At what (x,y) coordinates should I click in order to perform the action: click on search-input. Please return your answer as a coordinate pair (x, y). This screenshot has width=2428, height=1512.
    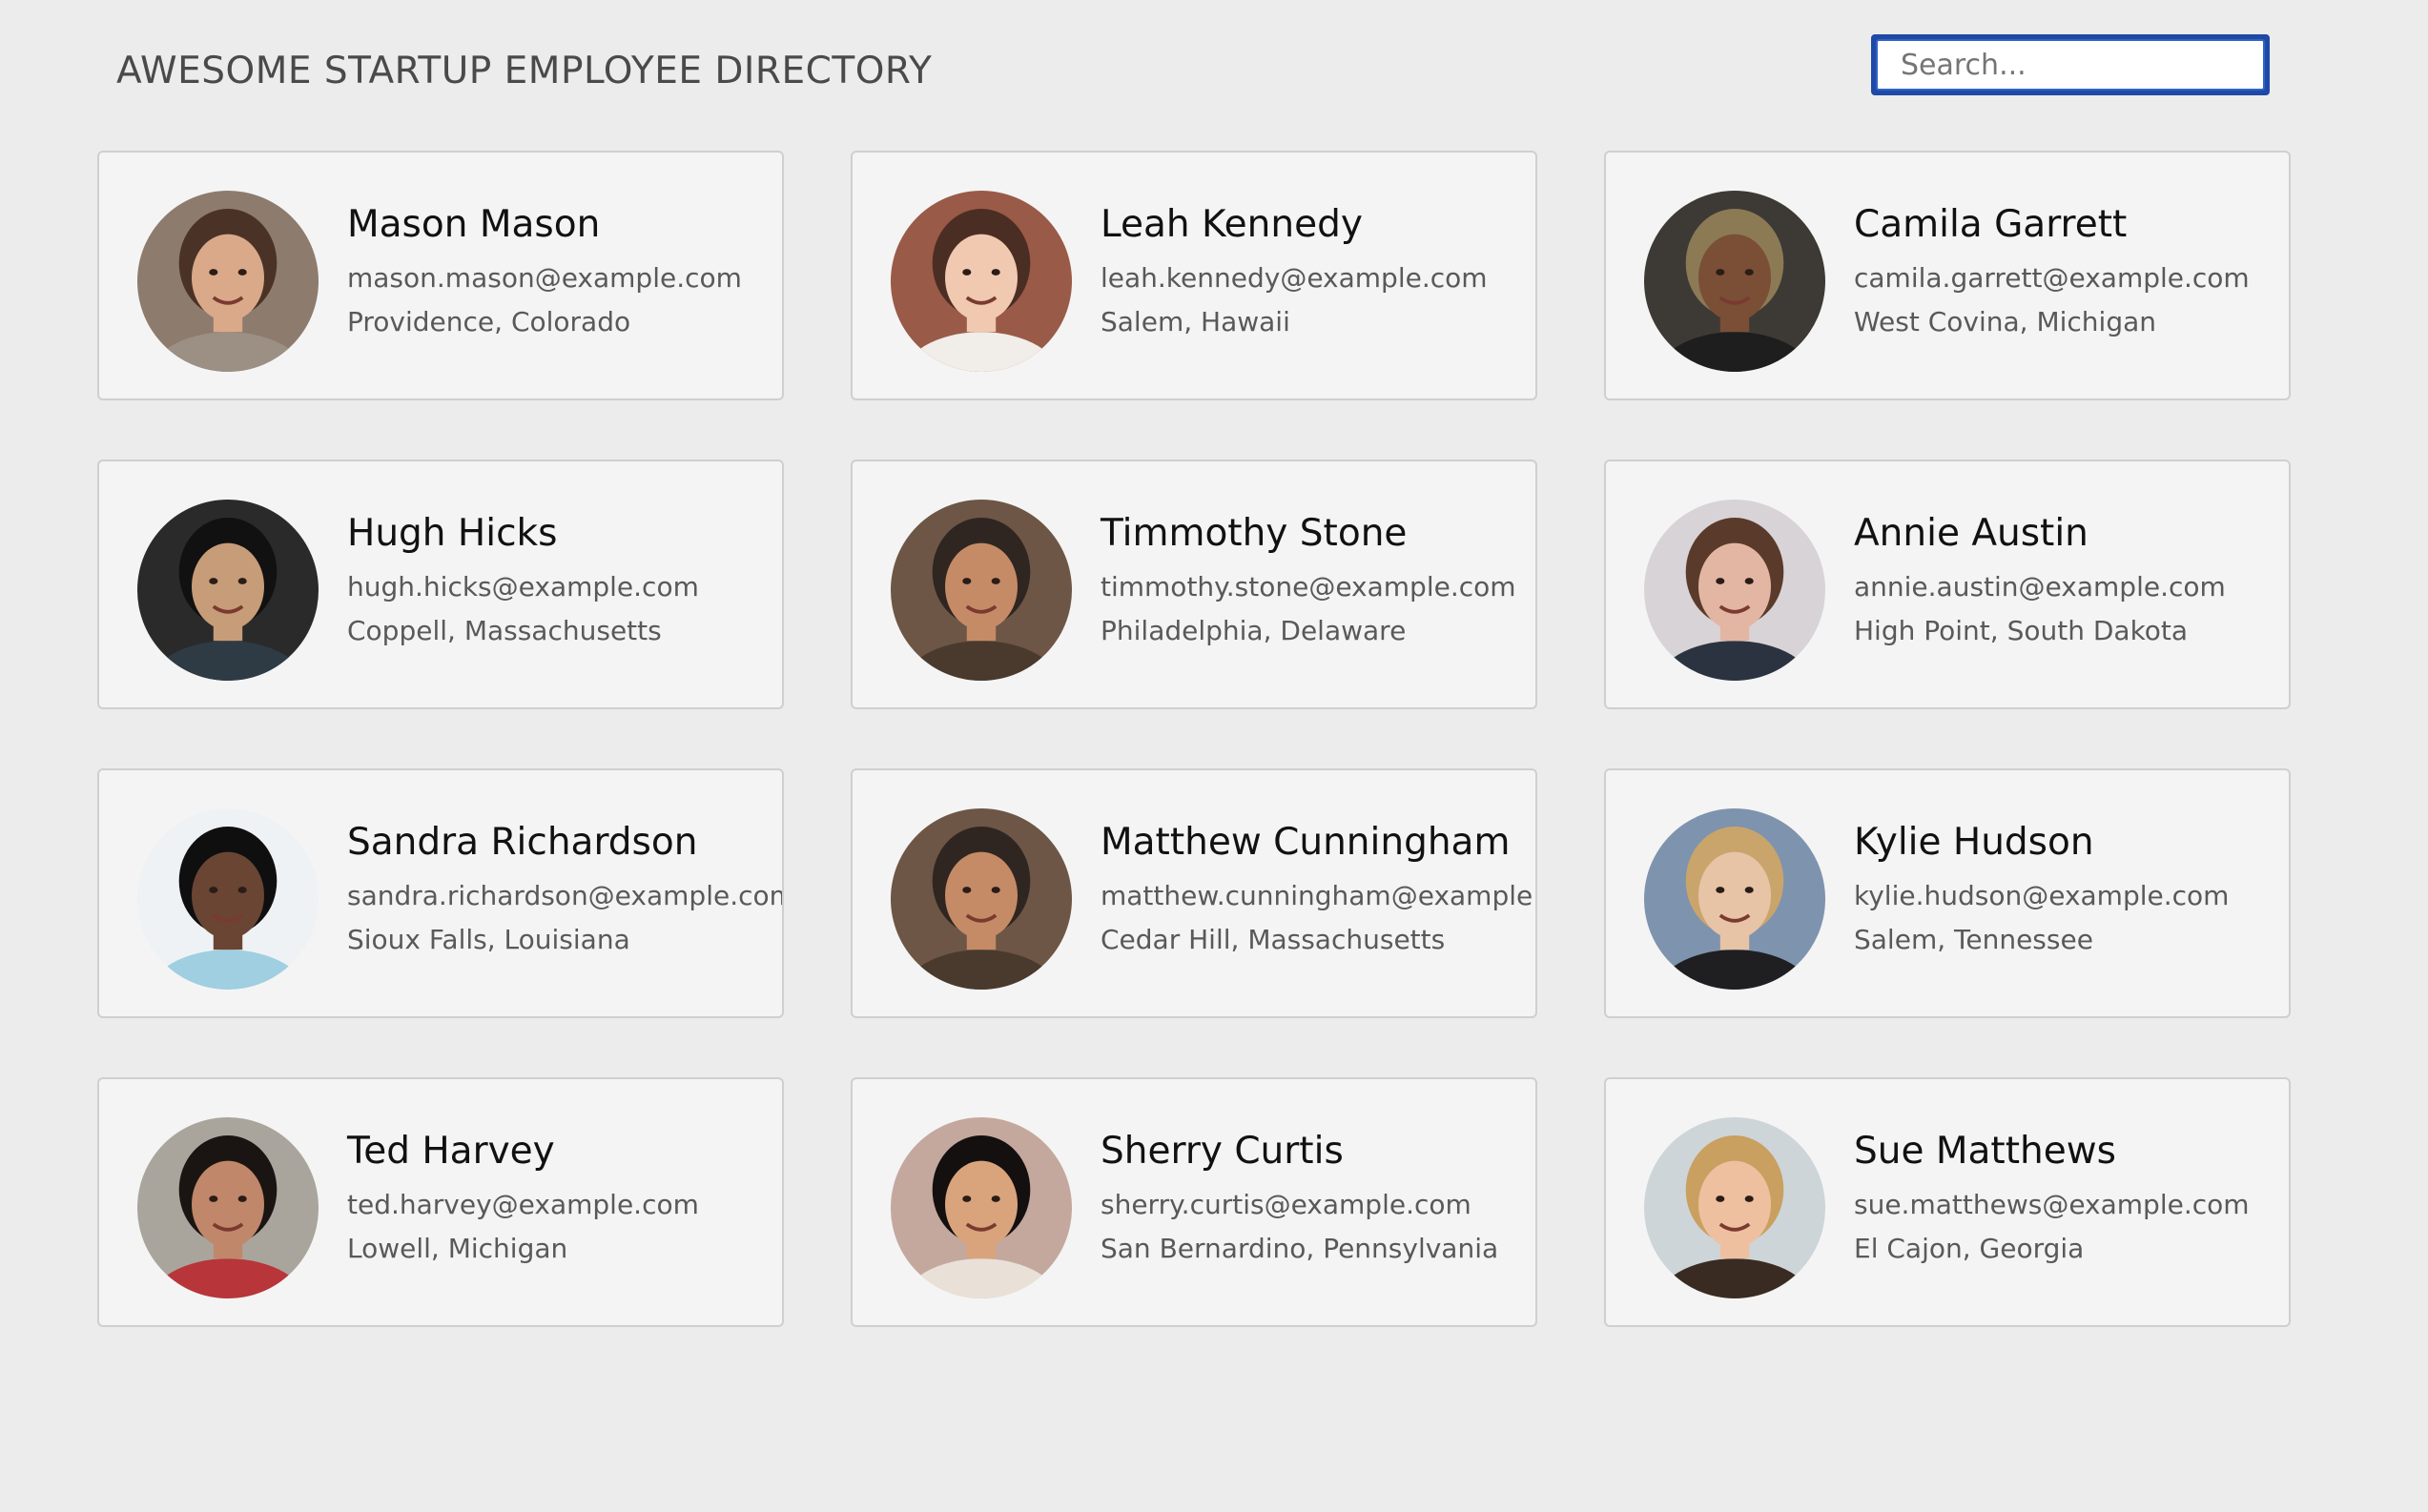
    Looking at the image, I should click on (2070, 65).